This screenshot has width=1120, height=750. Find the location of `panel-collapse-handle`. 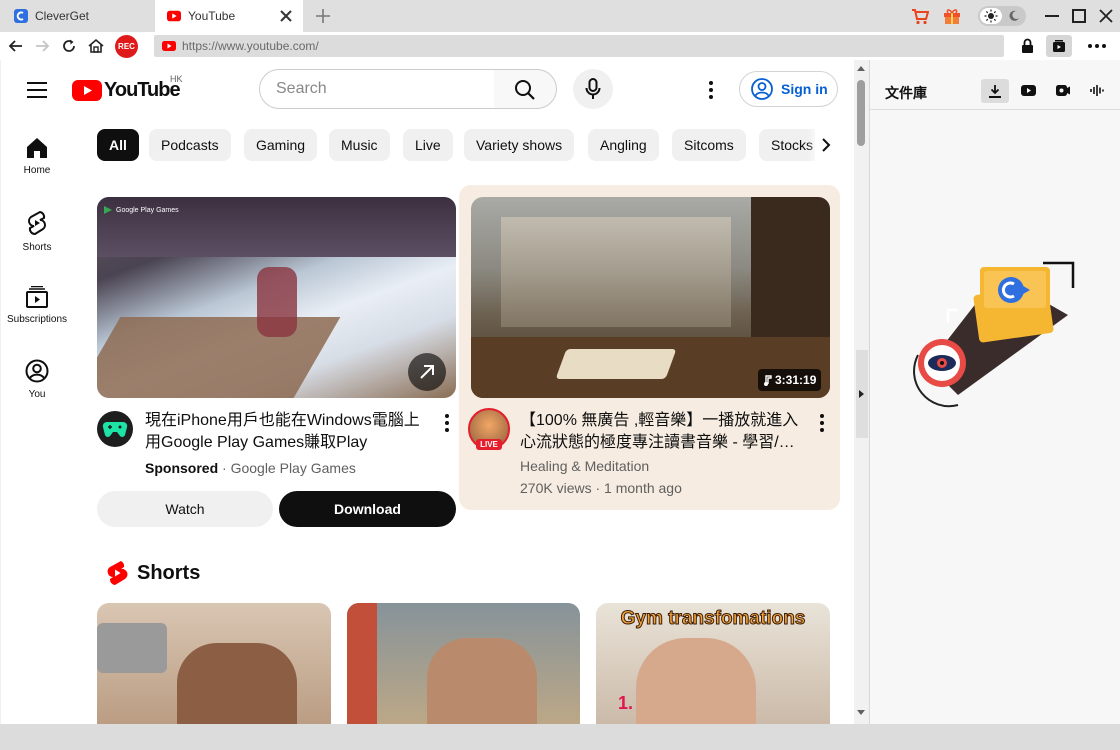

panel-collapse-handle is located at coordinates (862, 394).